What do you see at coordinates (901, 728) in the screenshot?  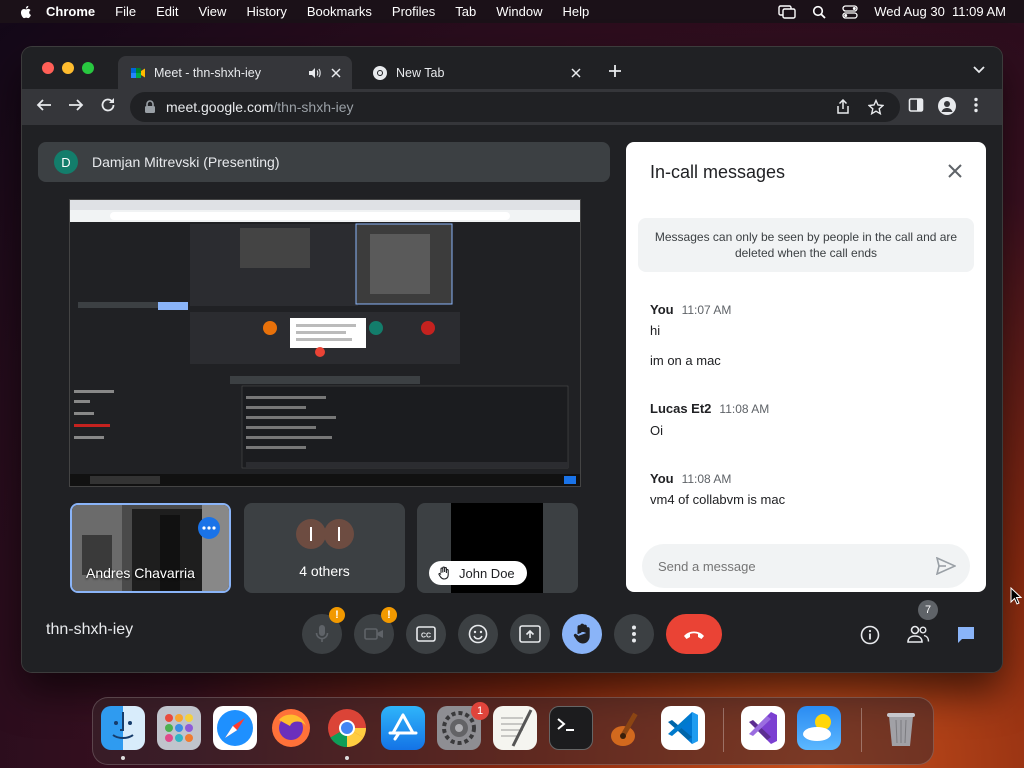 I see `trash-icon` at bounding box center [901, 728].